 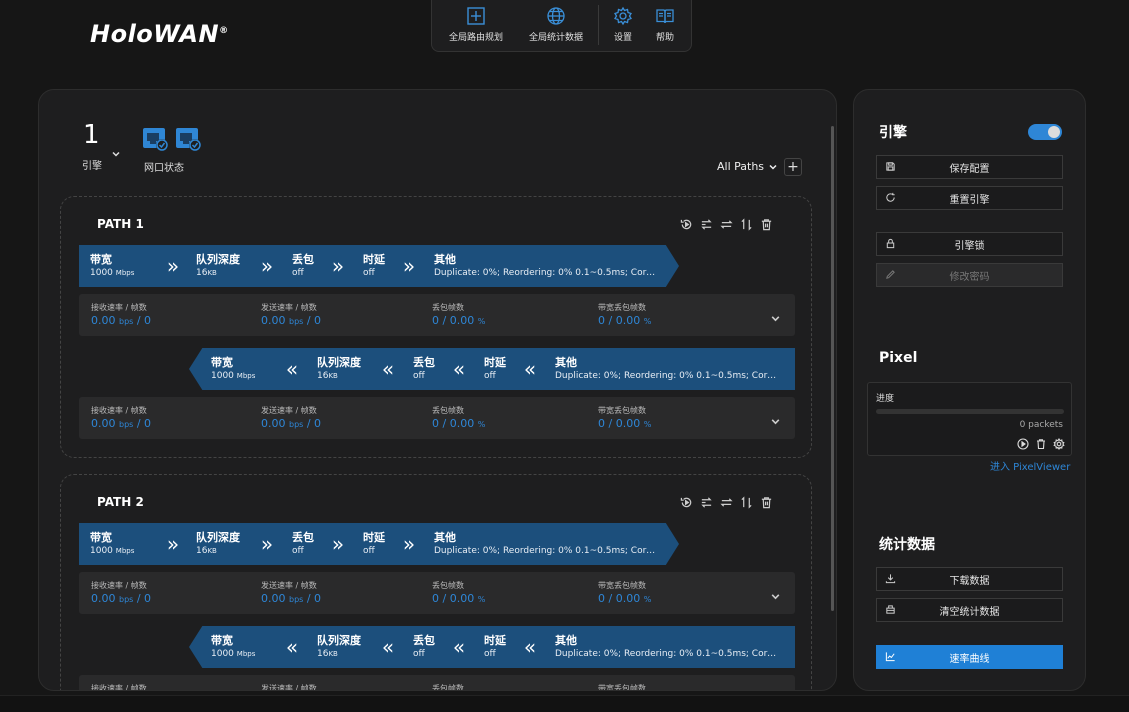 What do you see at coordinates (598, 25) in the screenshot?
I see `nav-divider` at bounding box center [598, 25].